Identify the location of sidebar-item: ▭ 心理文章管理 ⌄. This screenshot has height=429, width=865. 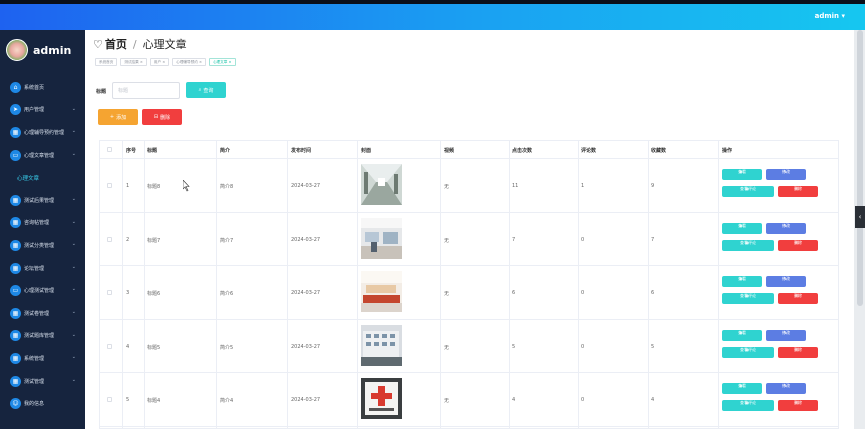
(42, 155).